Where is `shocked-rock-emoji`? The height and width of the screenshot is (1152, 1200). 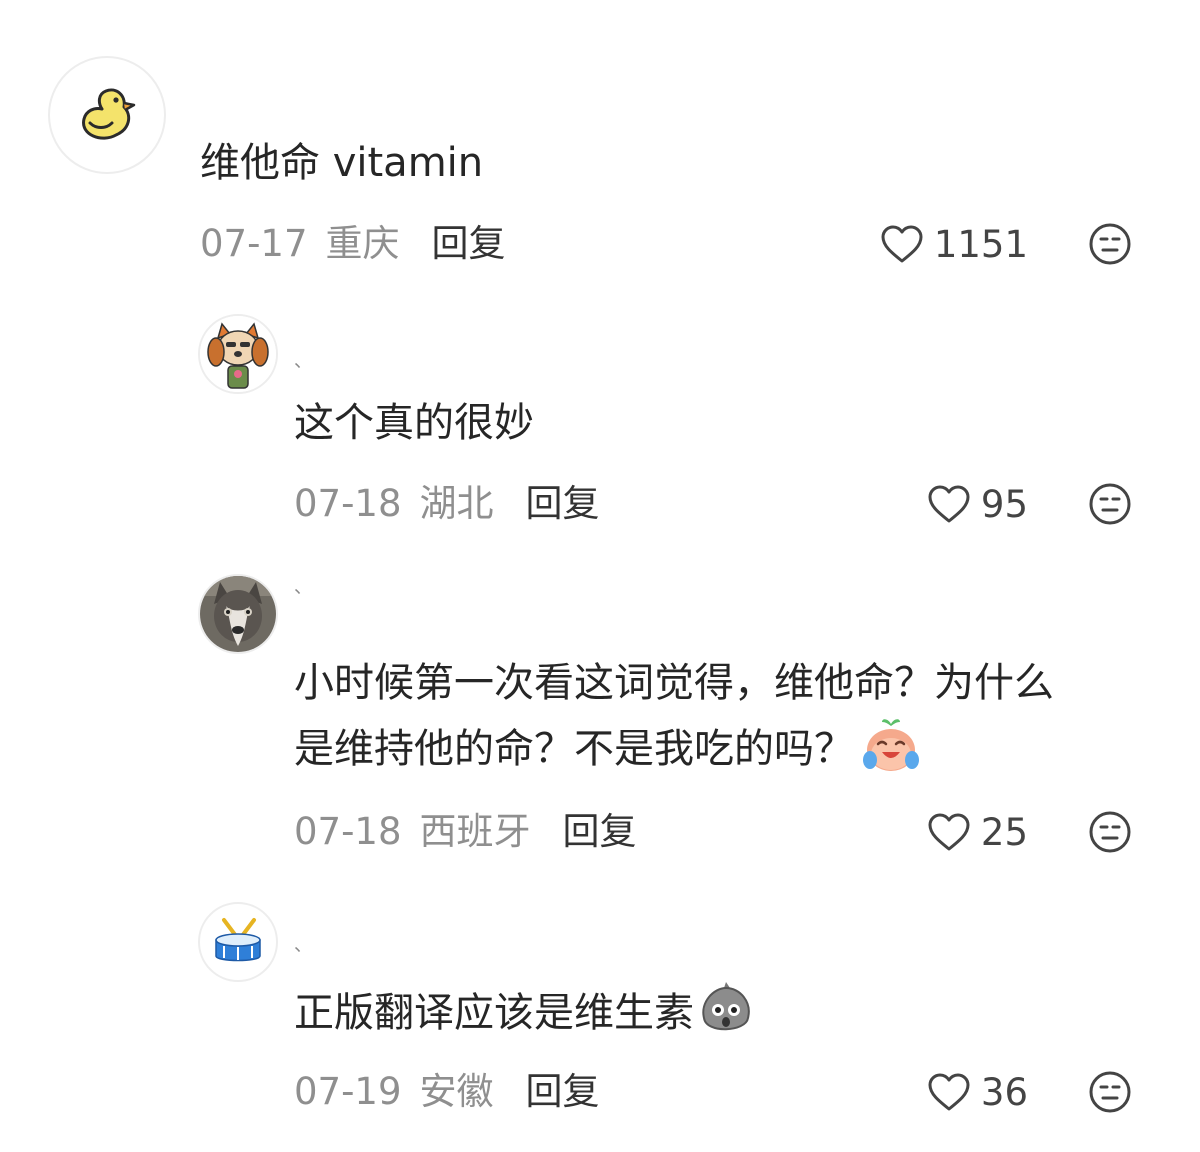
shocked-rock-emoji is located at coordinates (726, 1006).